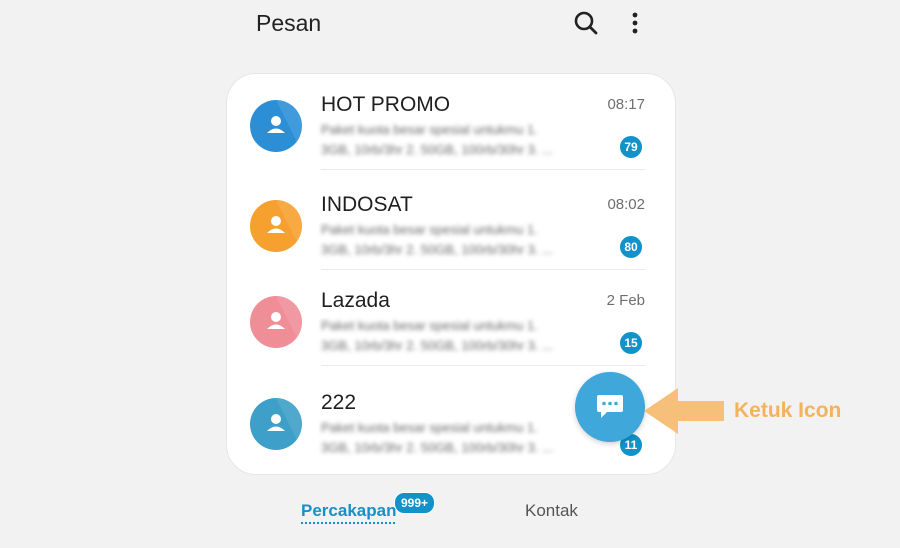  Describe the element at coordinates (635, 23) in the screenshot. I see `more-options-icon` at that location.